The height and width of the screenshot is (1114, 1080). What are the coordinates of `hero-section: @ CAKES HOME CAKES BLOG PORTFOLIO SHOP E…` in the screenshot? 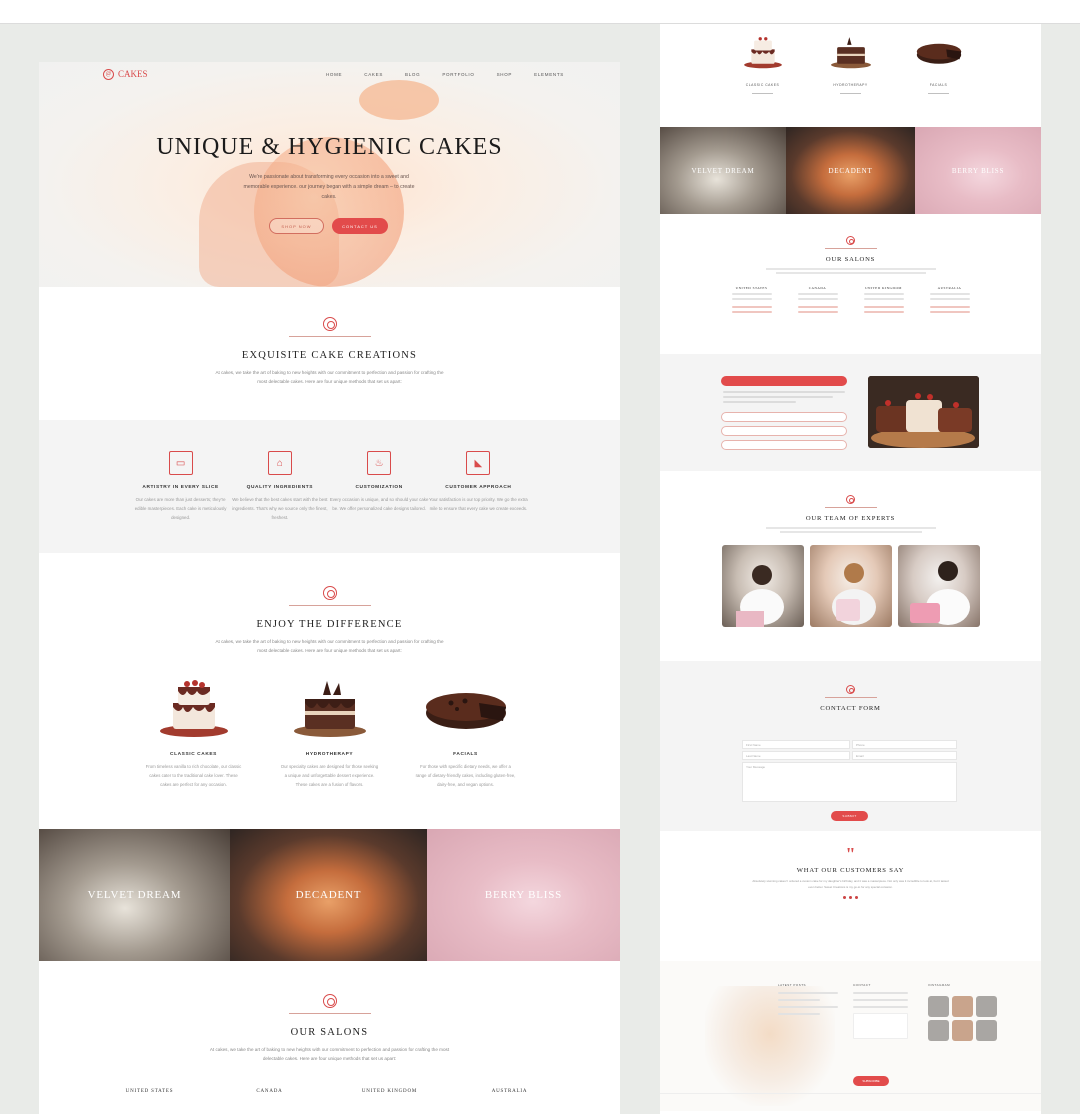 It's located at (329, 174).